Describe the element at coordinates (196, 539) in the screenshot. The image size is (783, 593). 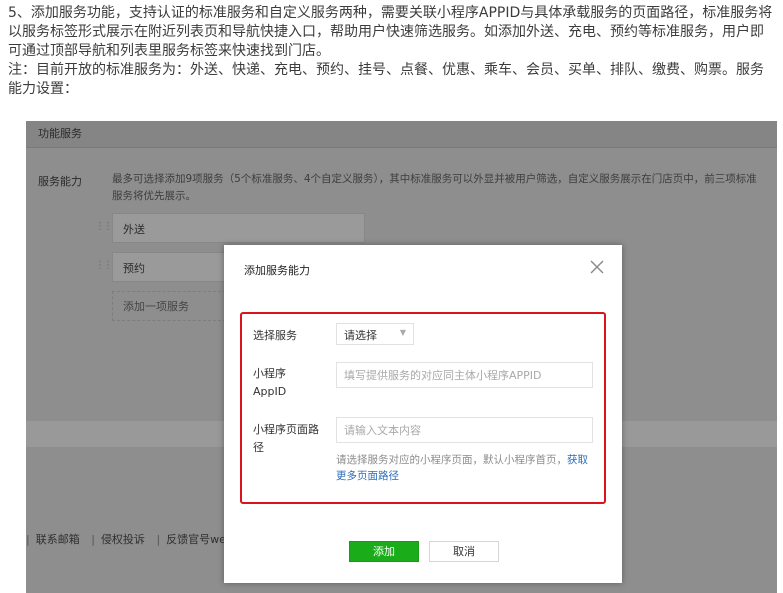
I see `footer-link-feedback: 反馈官号we` at that location.